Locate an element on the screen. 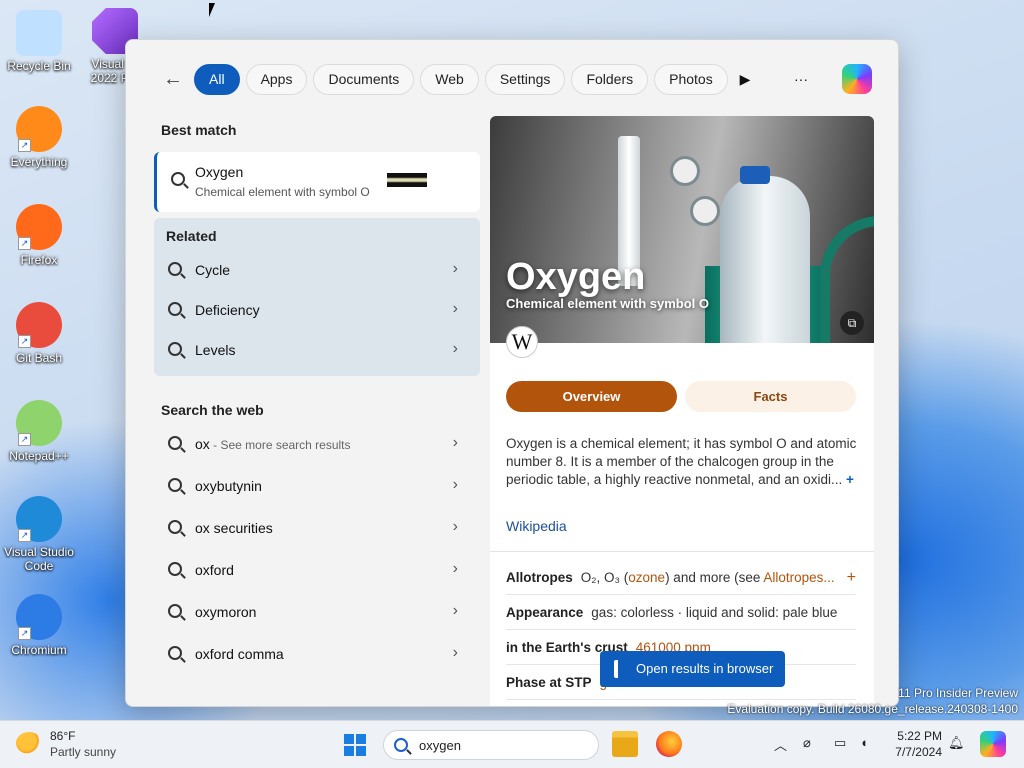 This screenshot has width=1024, height=768. tab-photos: Photos is located at coordinates (691, 79).